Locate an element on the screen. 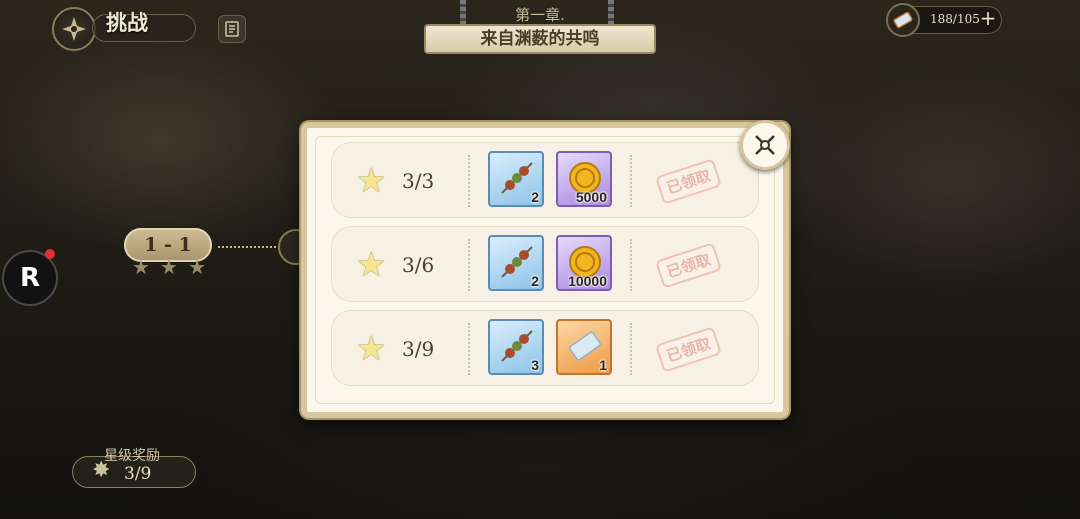 Image resolution: width=1080 pixels, height=519 pixels. star-reward-value: 3/9 is located at coordinates (138, 474).